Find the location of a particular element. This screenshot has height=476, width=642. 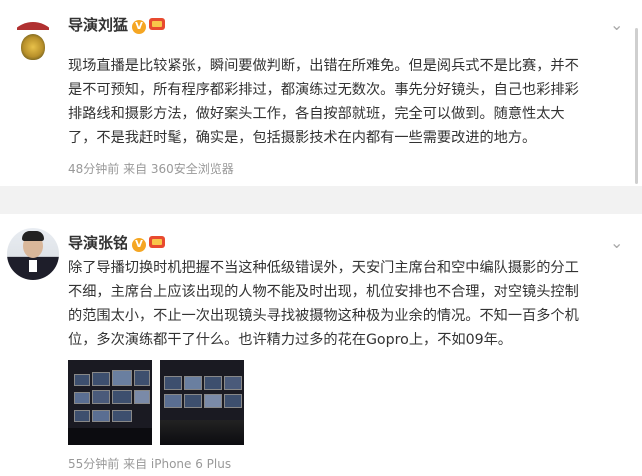

post-author-name: 导演刘猛 V is located at coordinates (117, 24).